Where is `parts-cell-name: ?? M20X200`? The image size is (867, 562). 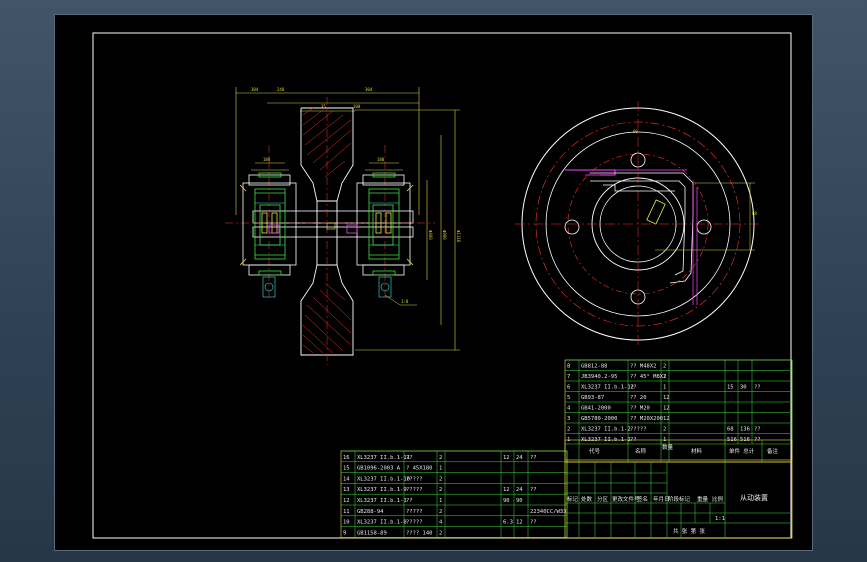 parts-cell-name: ?? M20X200 is located at coordinates (646, 419).